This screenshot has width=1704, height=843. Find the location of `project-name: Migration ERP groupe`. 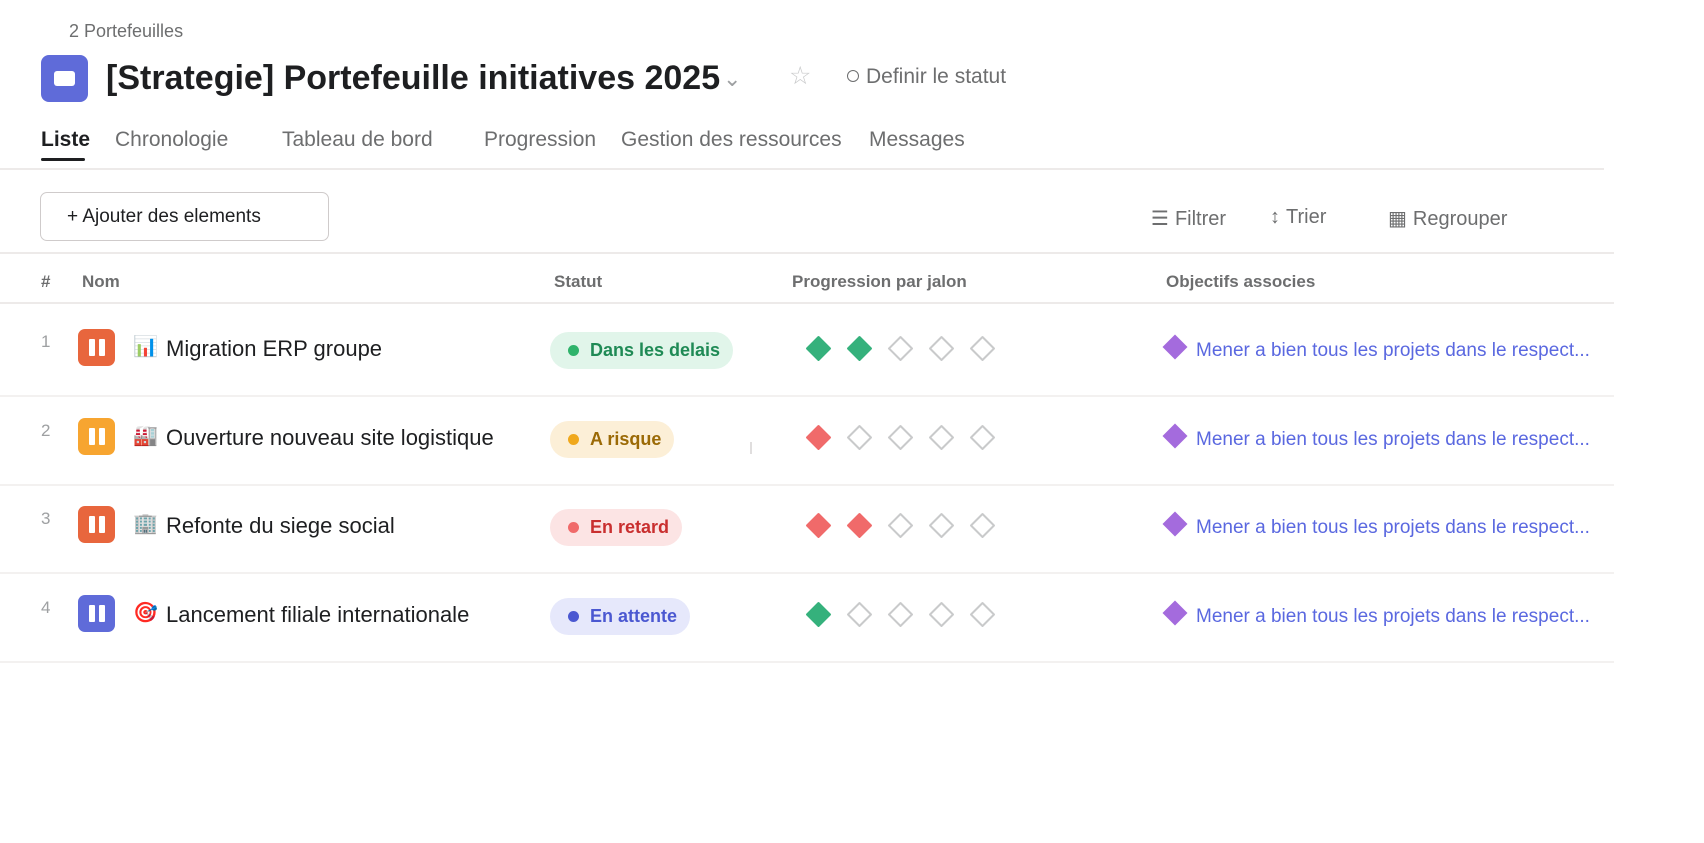

project-name: Migration ERP groupe is located at coordinates (274, 349).